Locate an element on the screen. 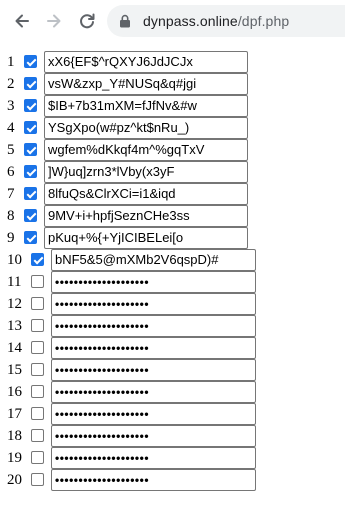 This screenshot has width=345, height=510. password-field: YSgXpo(w#pz^kt$nRu_) is located at coordinates (146, 128).